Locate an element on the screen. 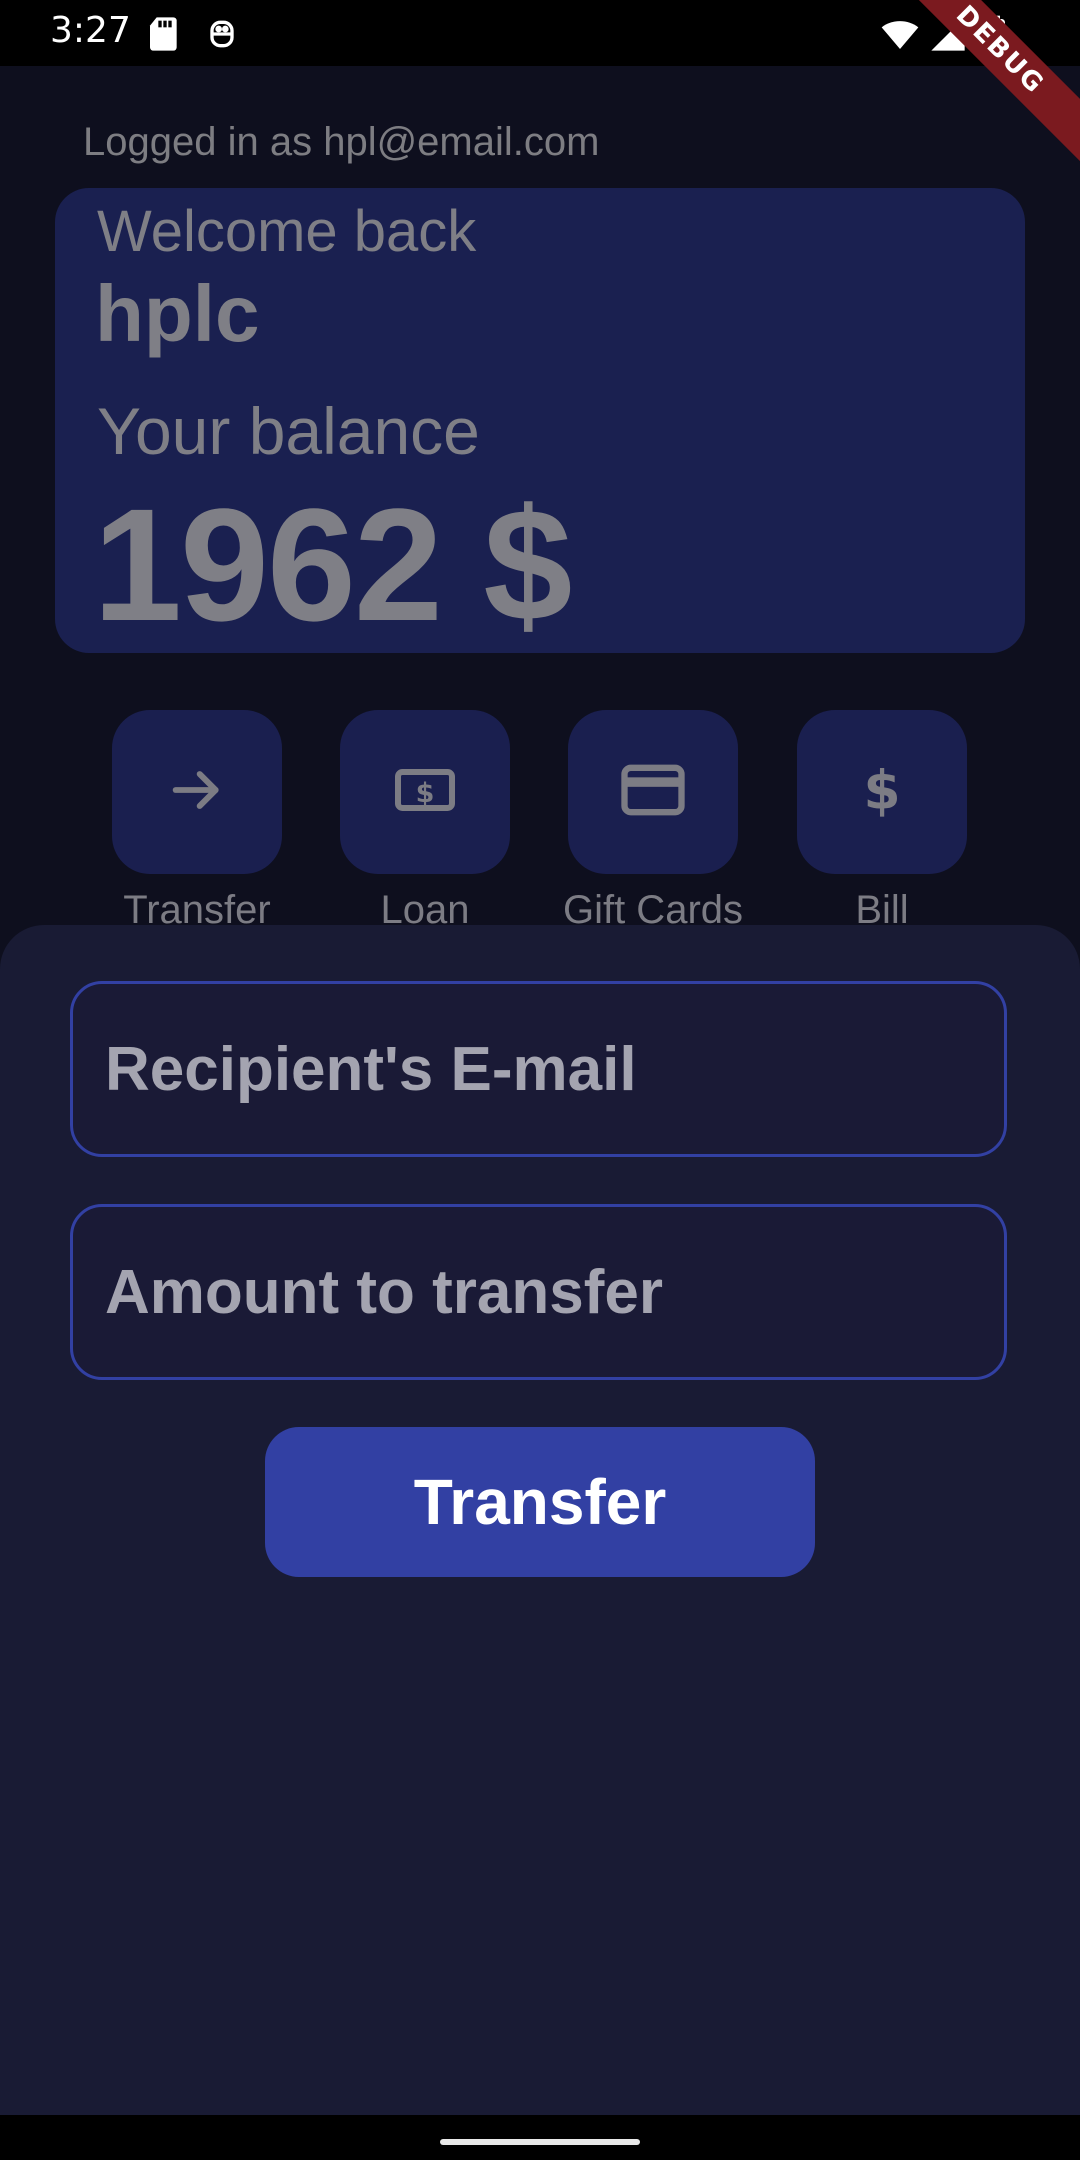 This screenshot has height=2160, width=1080. money-bill-icon: $ is located at coordinates (425, 792).